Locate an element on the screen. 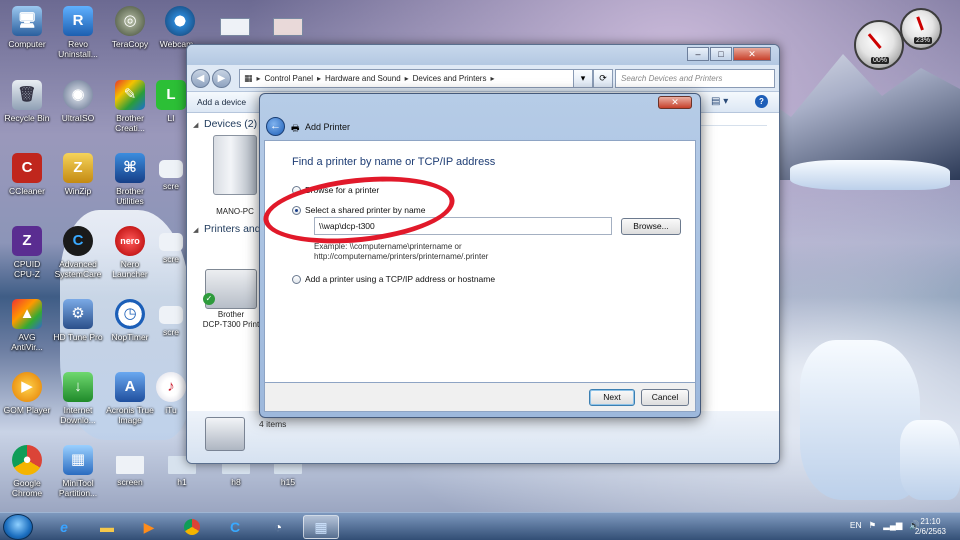 This screenshot has width=960, height=540. minitool-icon: ▦ is located at coordinates (78, 460).